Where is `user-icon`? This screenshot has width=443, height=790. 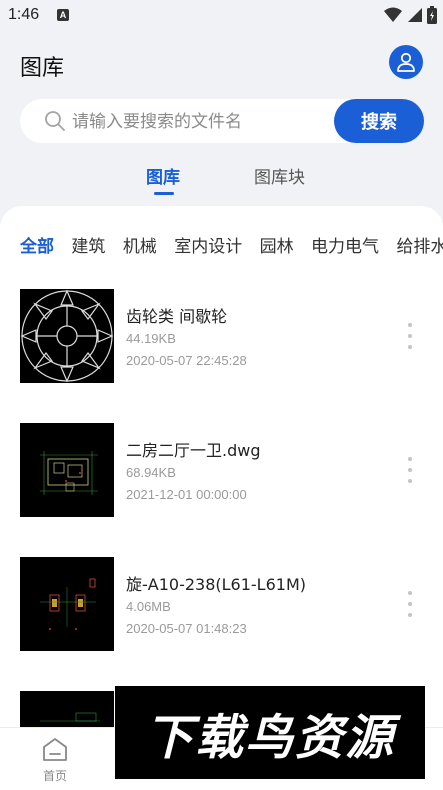 user-icon is located at coordinates (406, 62).